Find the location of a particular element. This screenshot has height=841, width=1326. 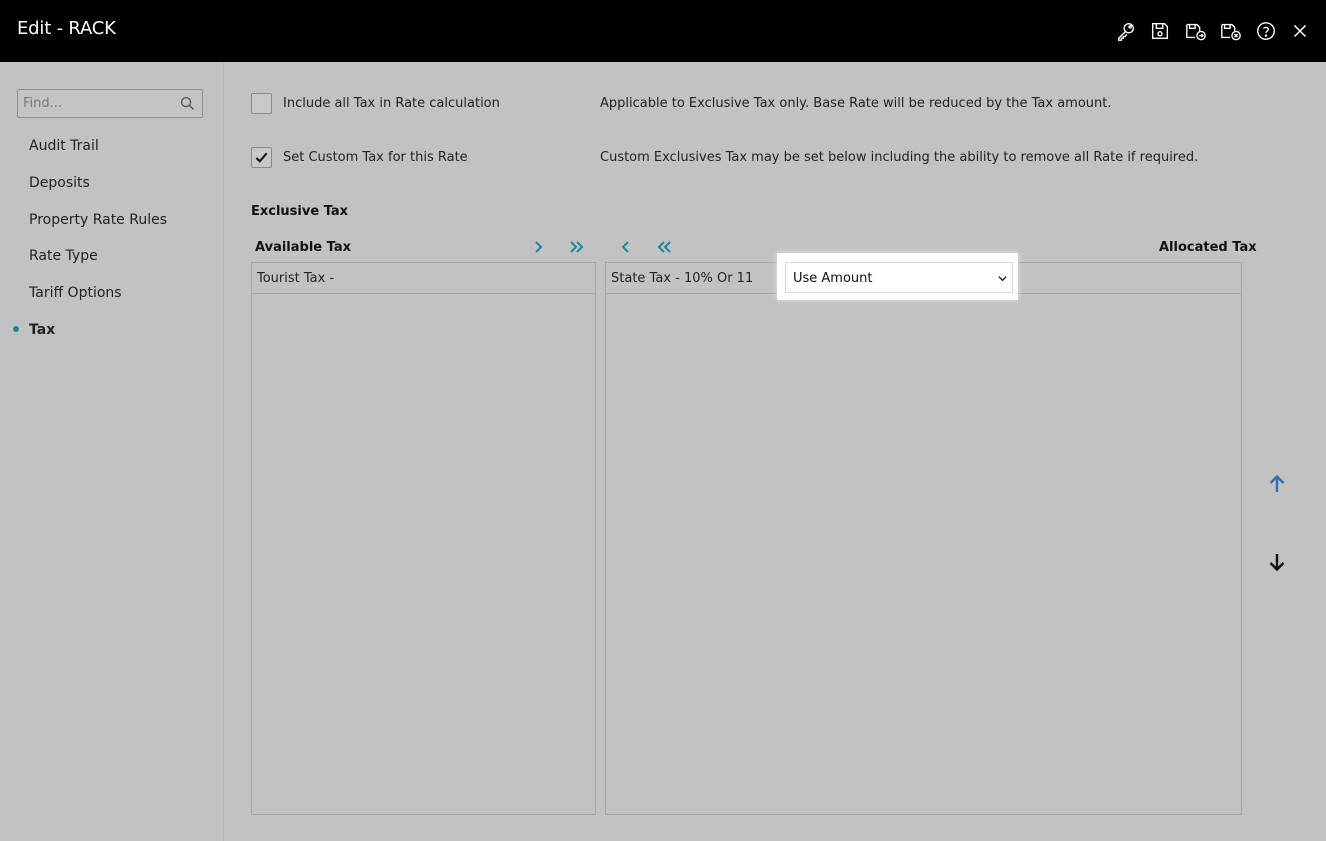

close-icon is located at coordinates (1300, 31).